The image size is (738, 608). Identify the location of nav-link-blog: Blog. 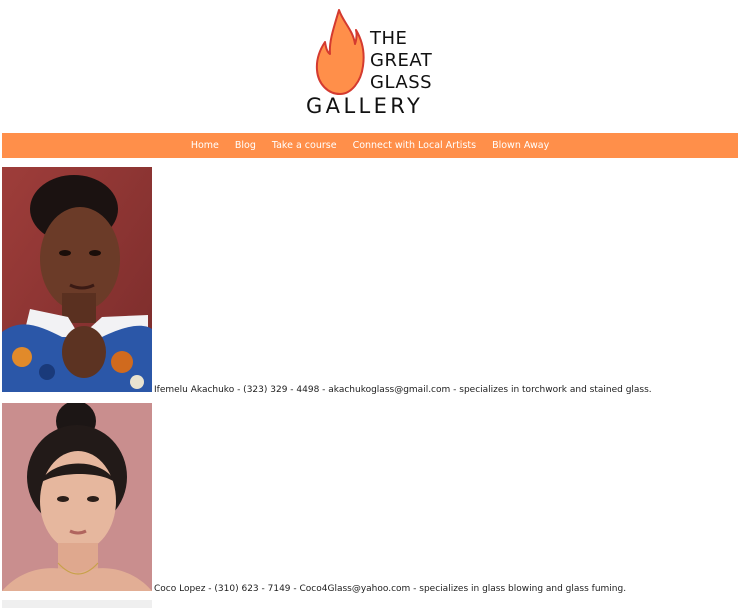
(245, 145).